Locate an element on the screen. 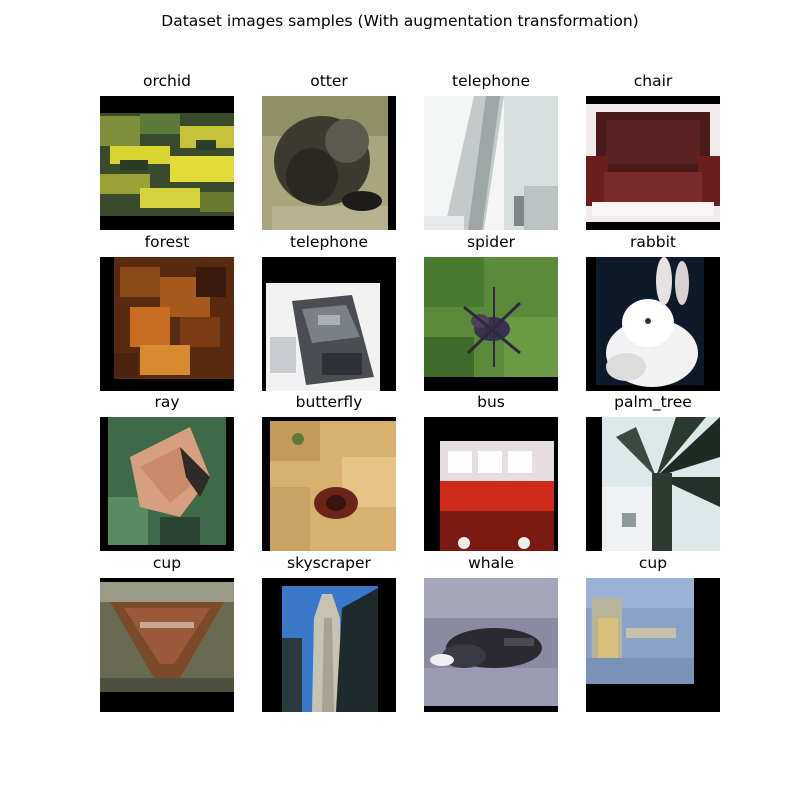 This screenshot has height=800, width=800. sample-label: orchid is located at coordinates (166, 81).